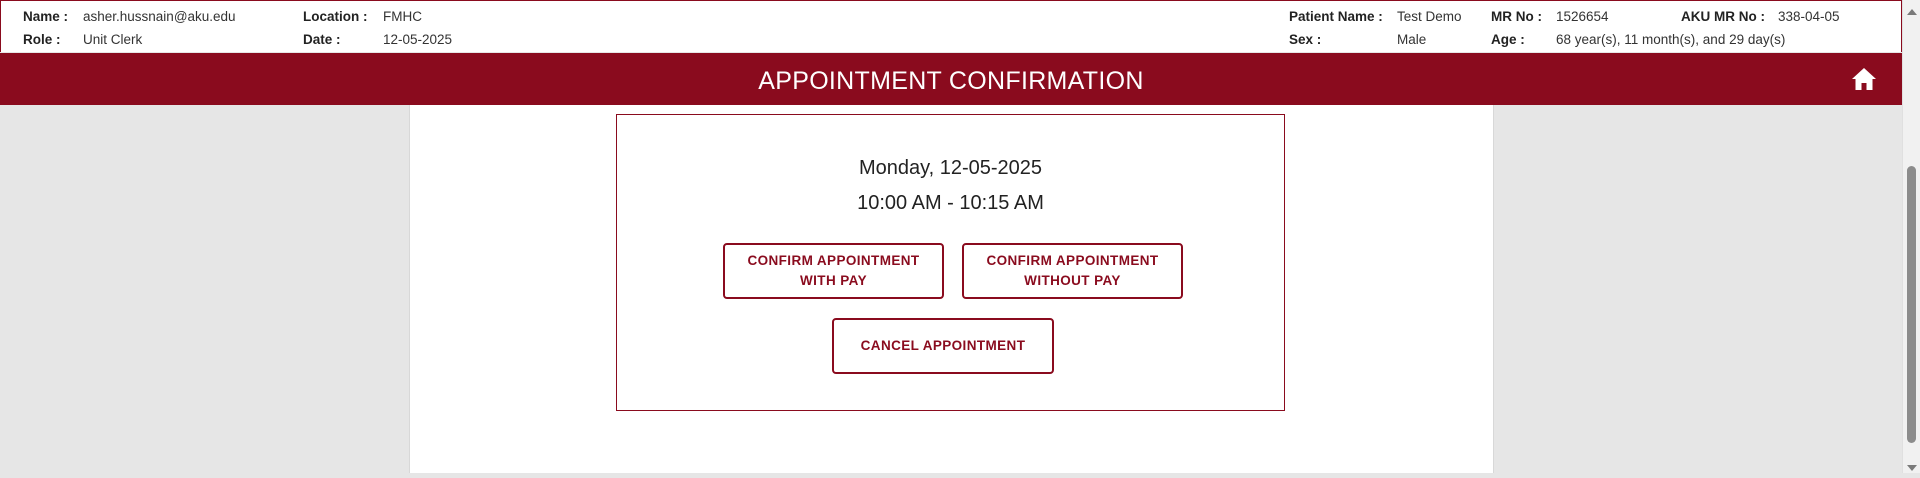 This screenshot has height=478, width=1920. What do you see at coordinates (42, 39) in the screenshot?
I see `role-label: Role :` at bounding box center [42, 39].